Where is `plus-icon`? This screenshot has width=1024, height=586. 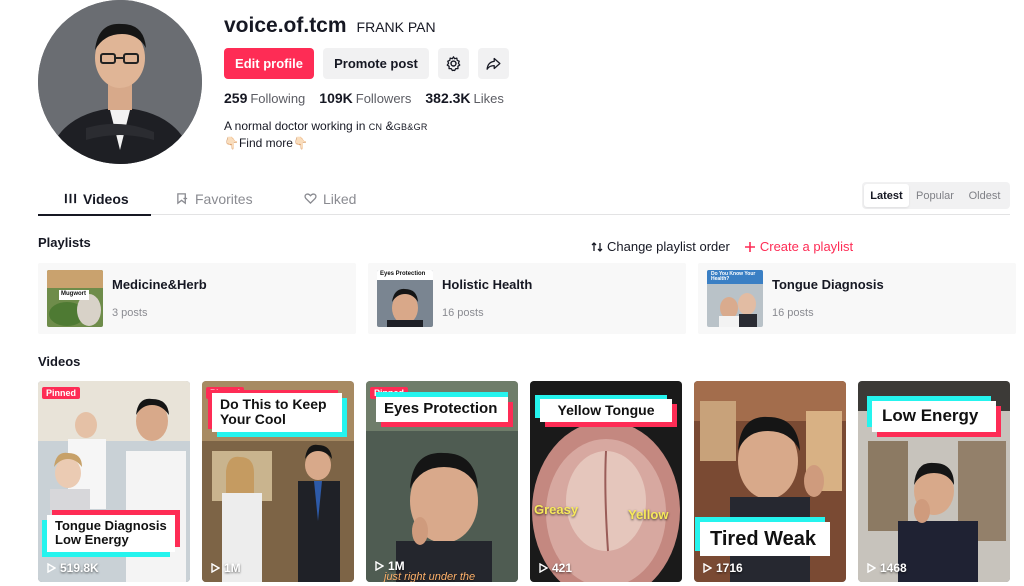
plus-icon is located at coordinates (749, 246).